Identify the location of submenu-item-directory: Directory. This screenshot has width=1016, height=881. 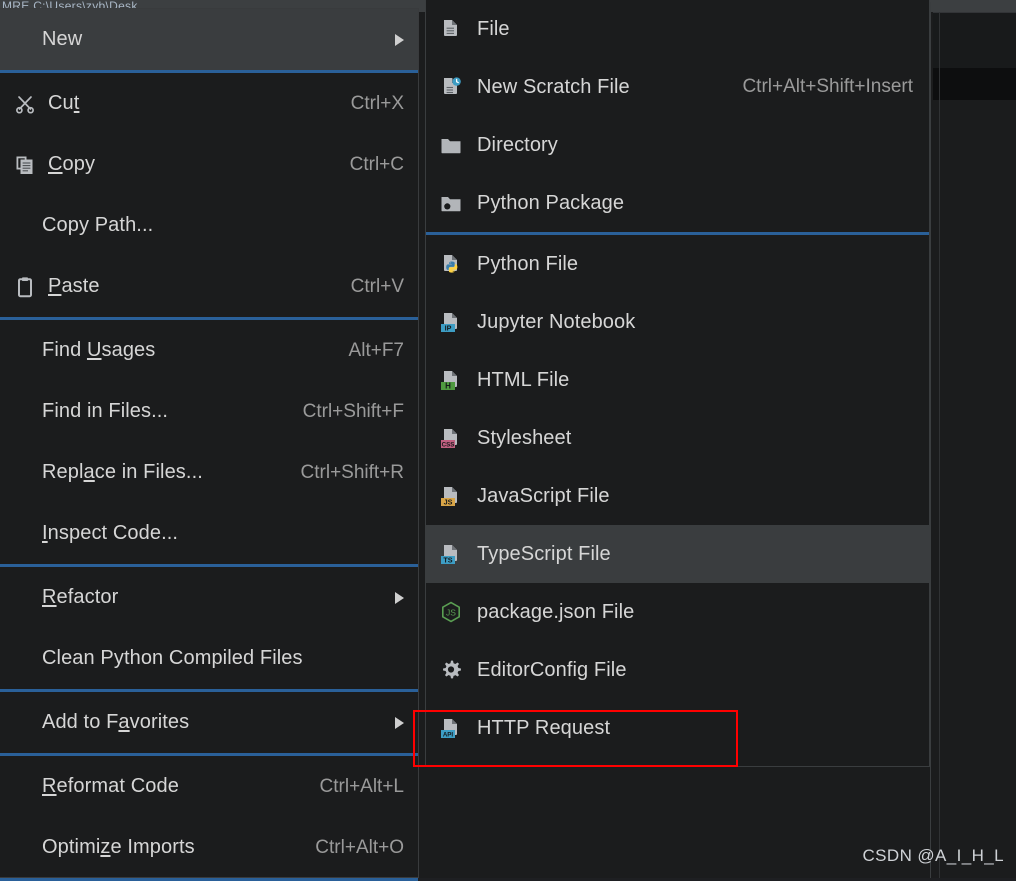
(677, 145).